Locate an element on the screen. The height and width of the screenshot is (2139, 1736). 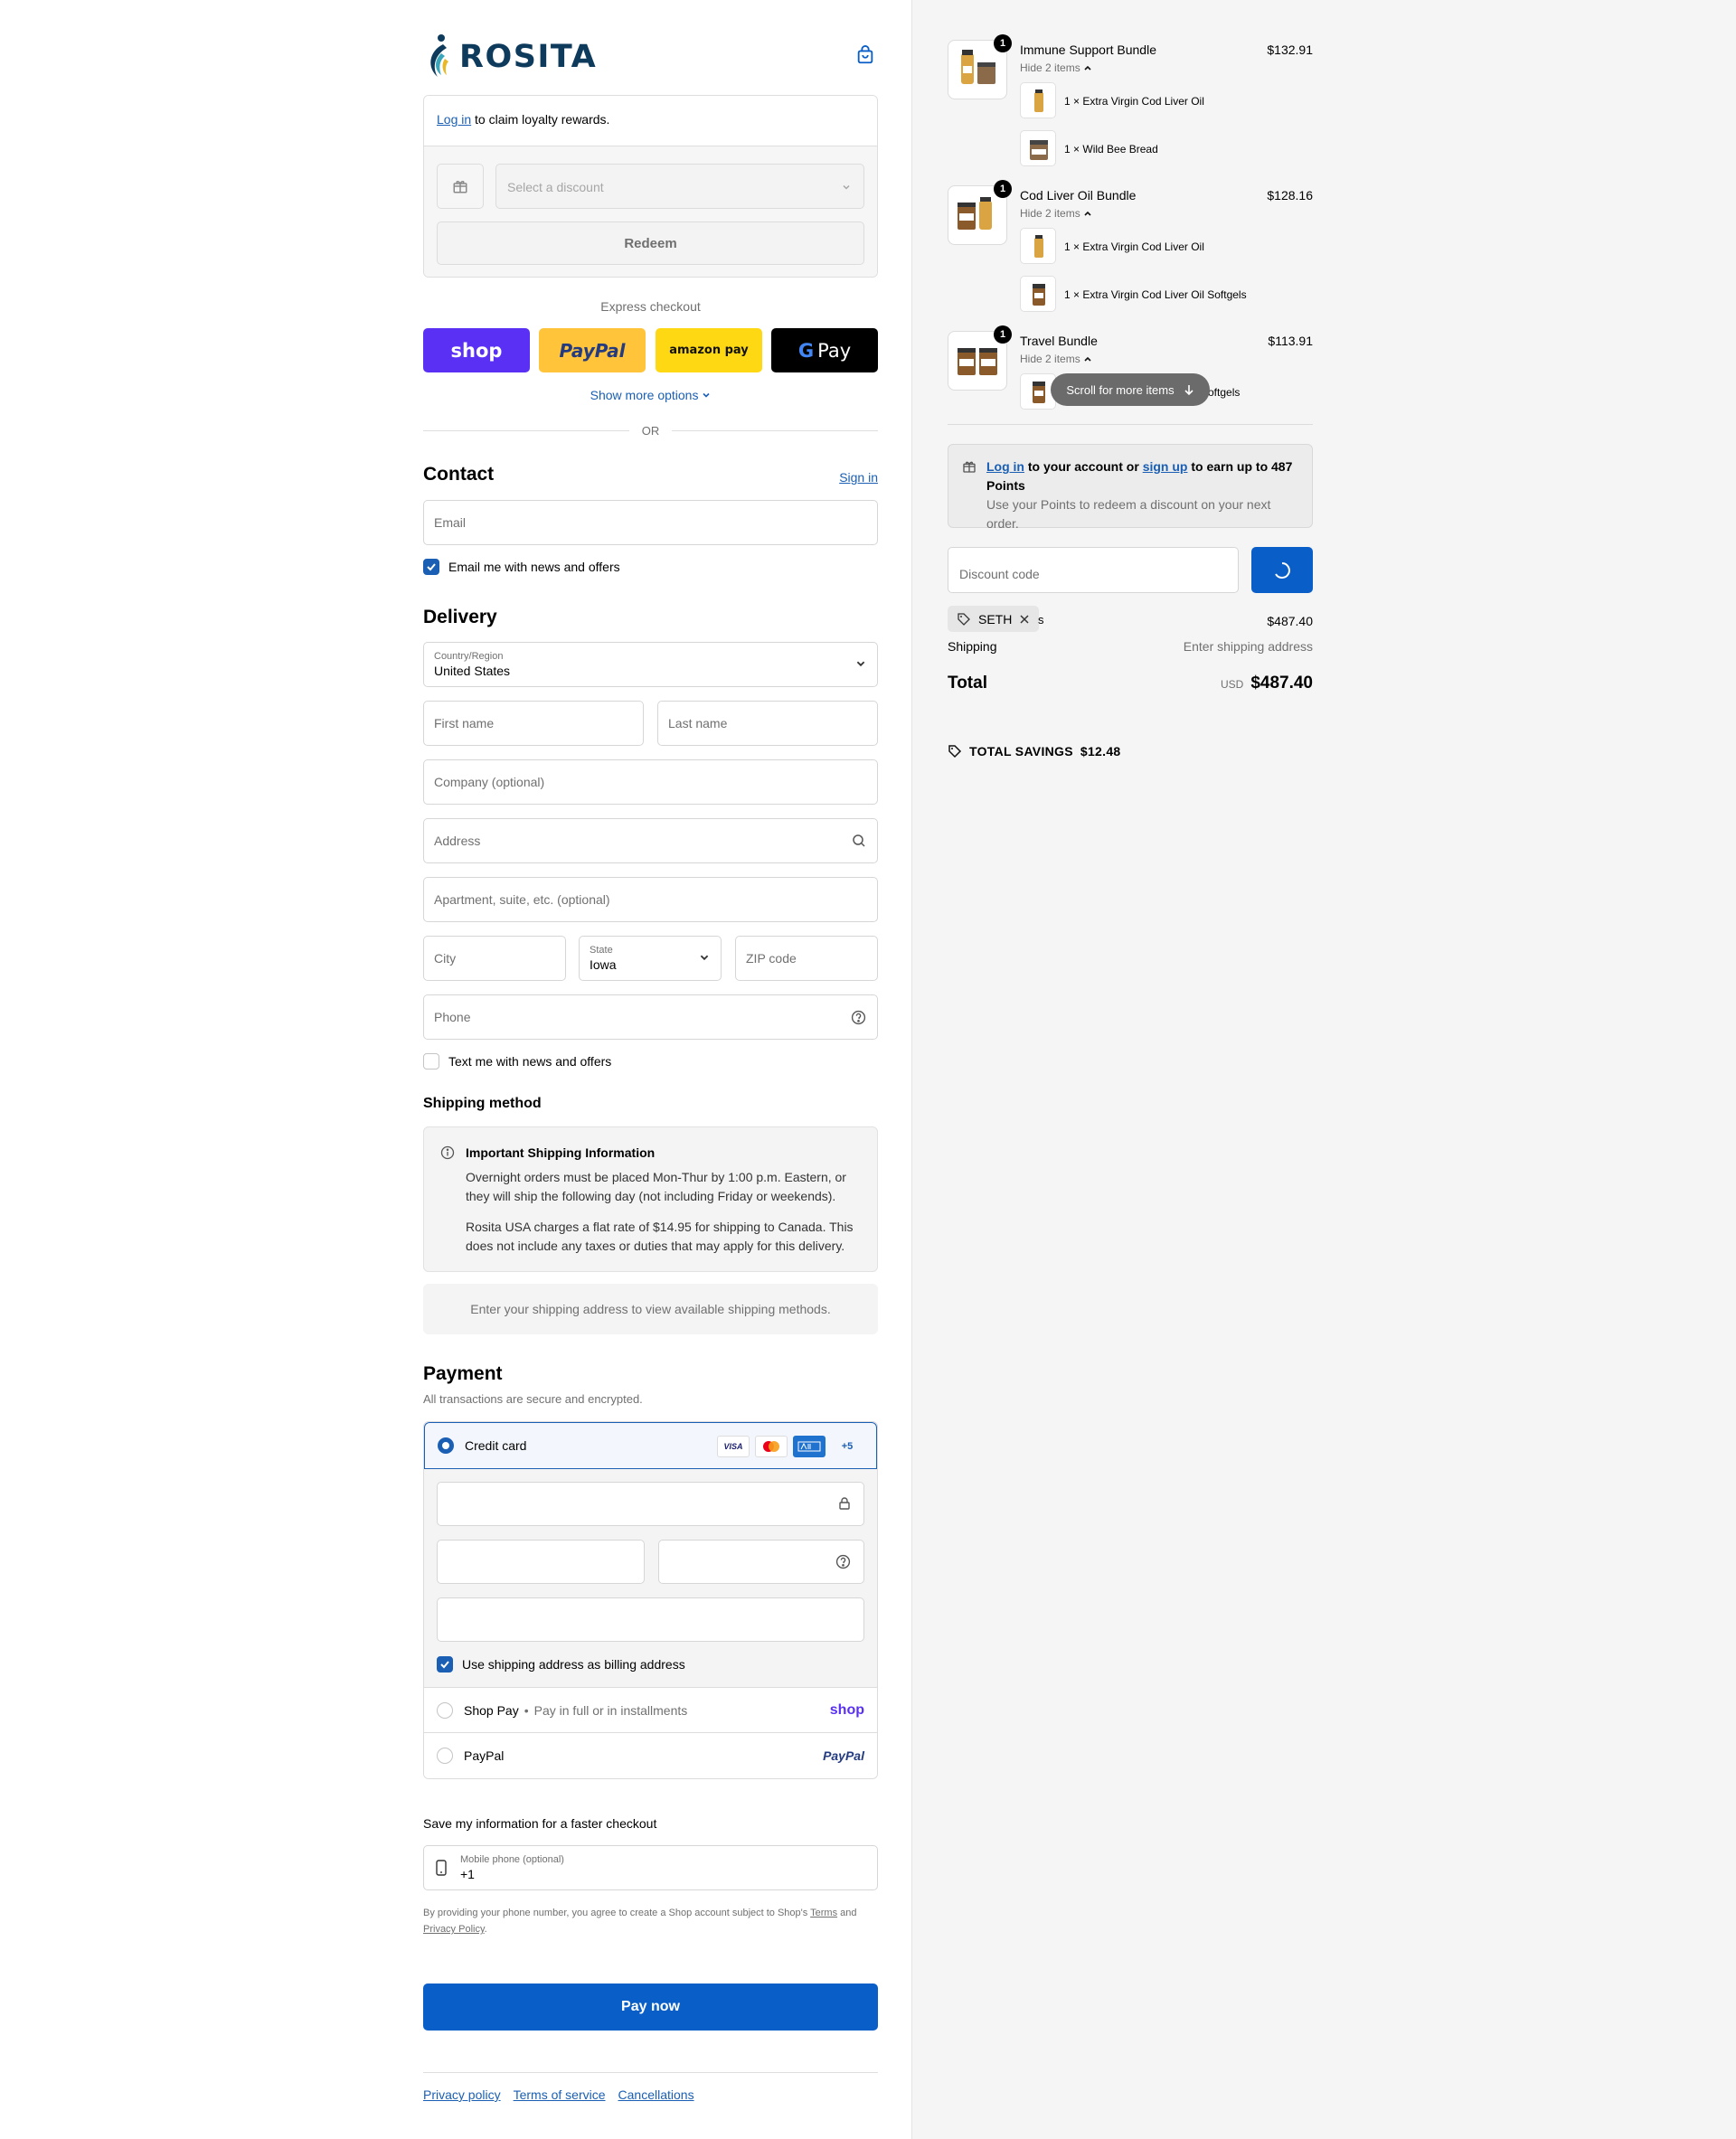
brand-name: ROSITA is located at coordinates (529, 57).